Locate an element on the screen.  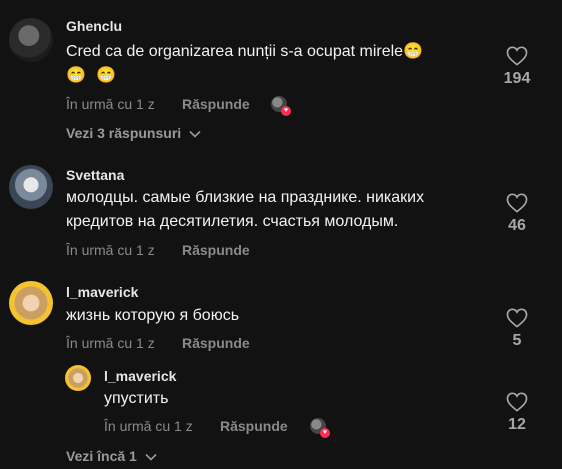
reply-timestamp: În urmă cu 1 z is located at coordinates (148, 426).